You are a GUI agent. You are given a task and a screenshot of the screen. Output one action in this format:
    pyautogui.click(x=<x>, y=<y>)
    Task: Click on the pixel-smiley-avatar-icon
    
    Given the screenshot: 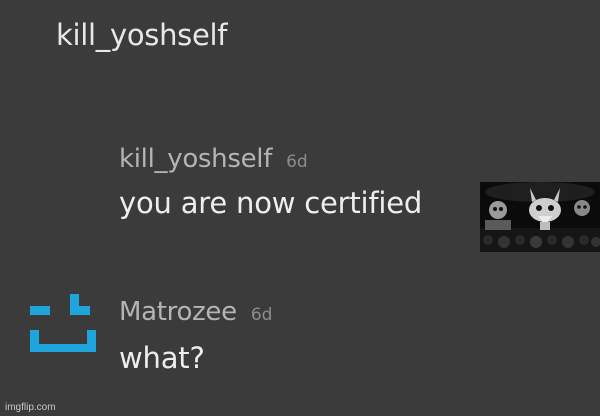 What is the action you would take?
    pyautogui.click(x=63, y=322)
    